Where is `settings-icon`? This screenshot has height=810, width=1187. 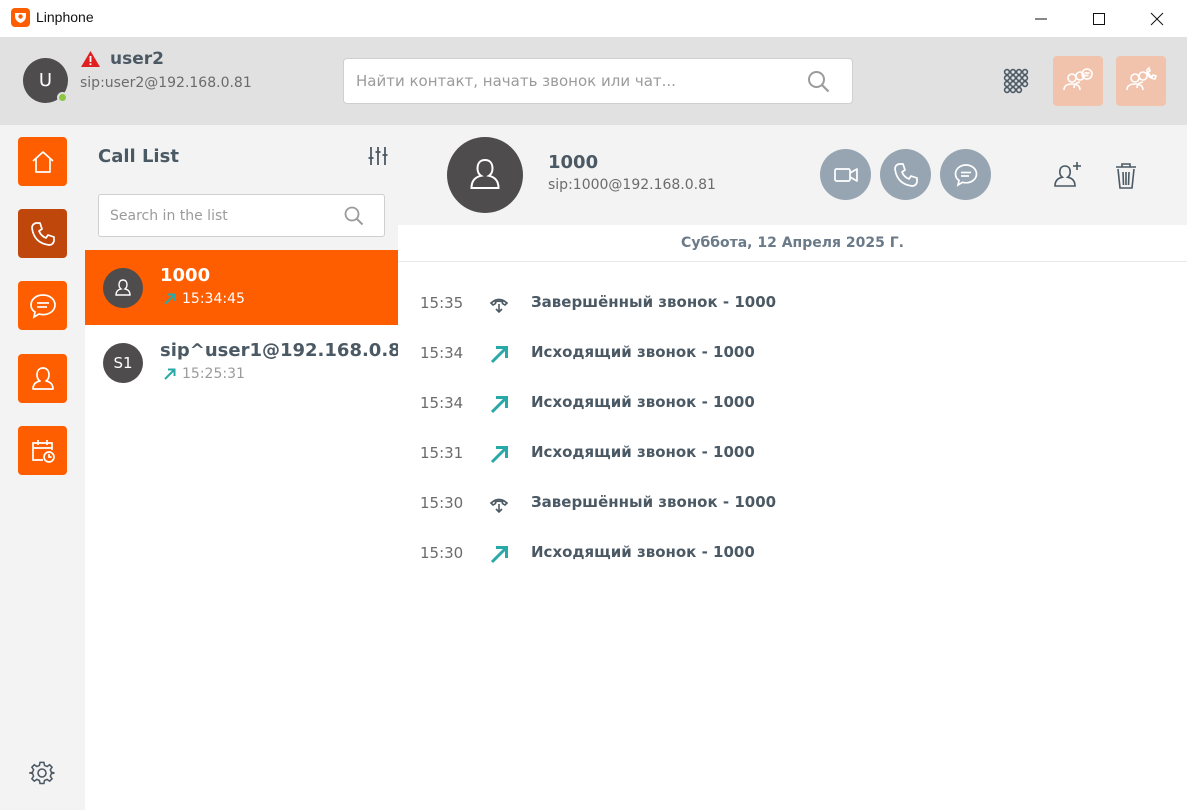 settings-icon is located at coordinates (42, 773).